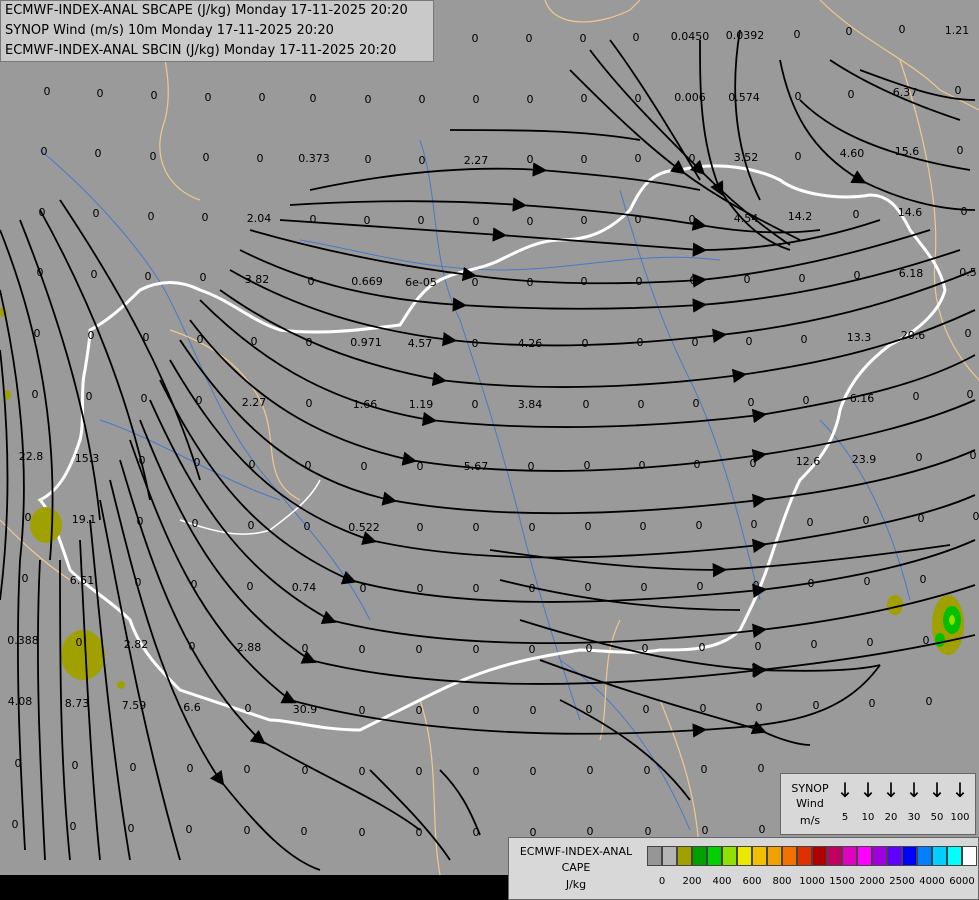  Describe the element at coordinates (957, 30) in the screenshot. I see `cape-value-label: 1.21` at that location.